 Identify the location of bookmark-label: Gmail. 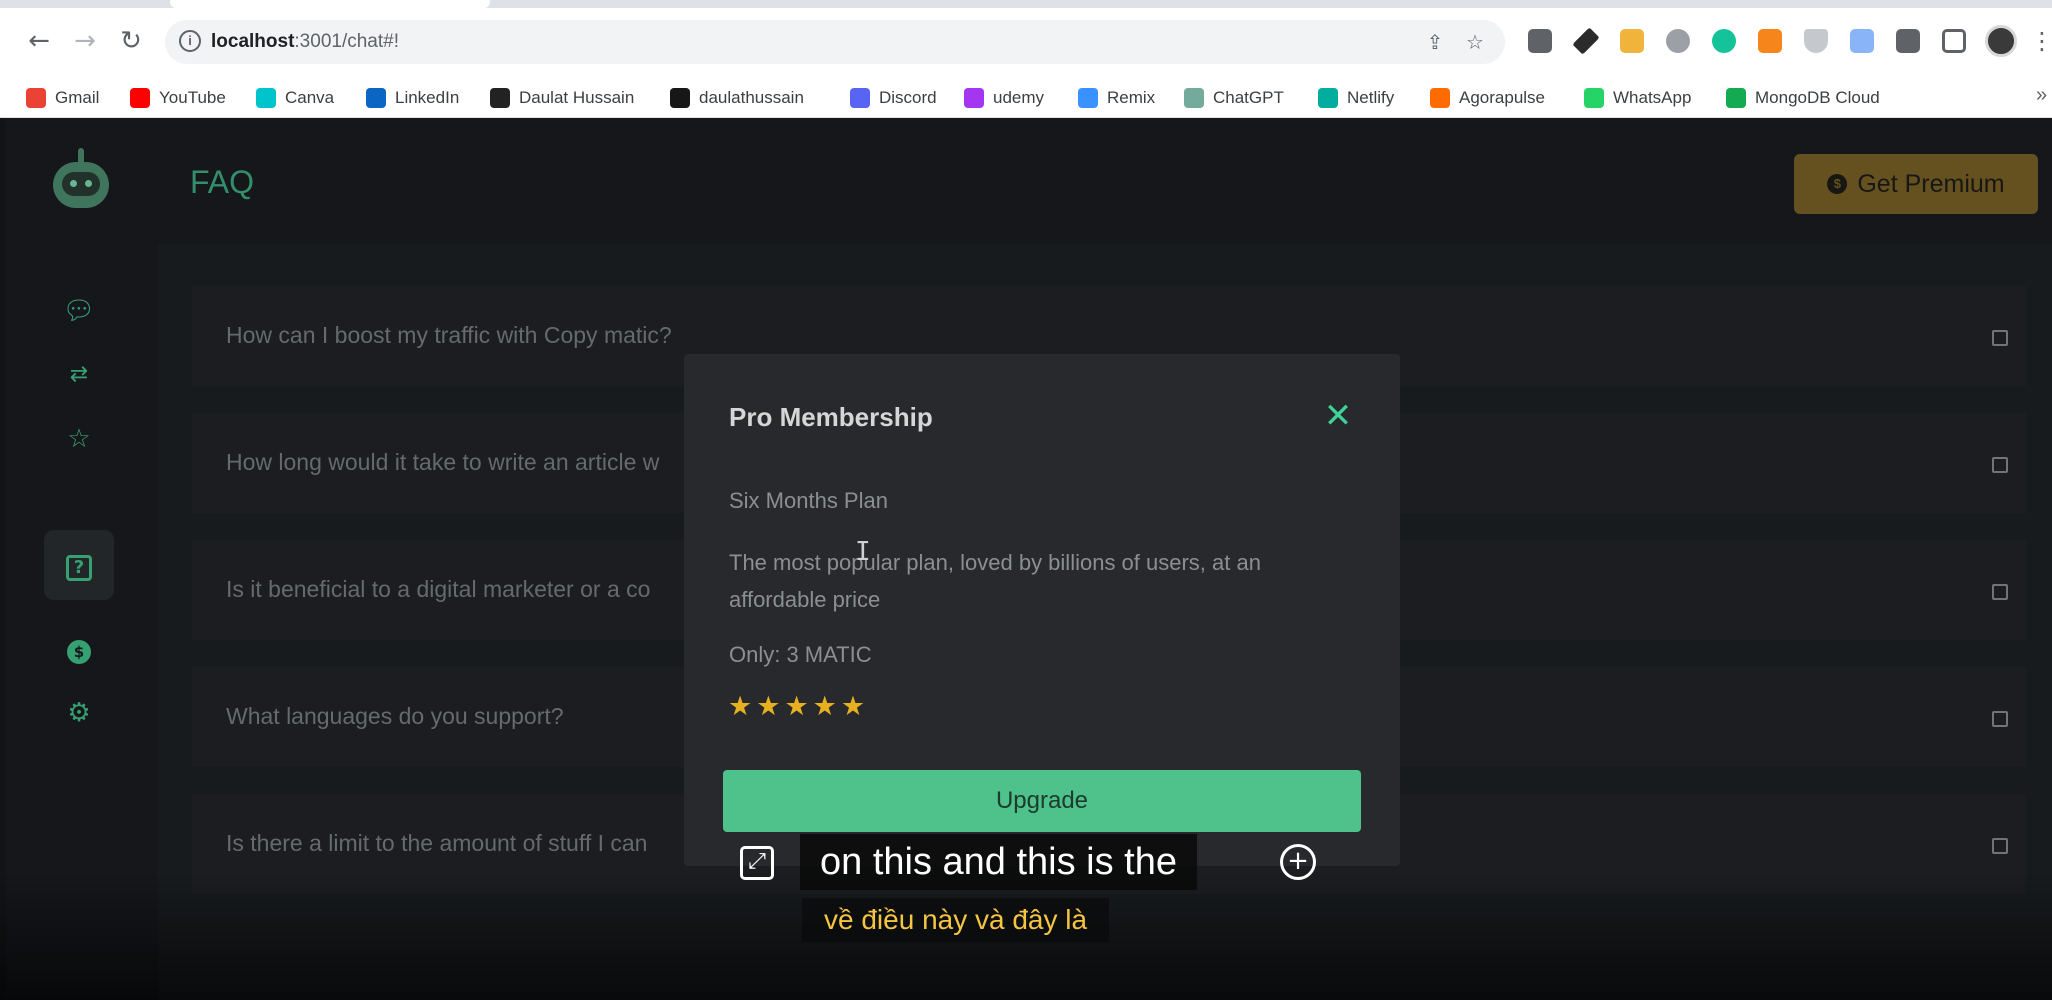
(77, 97).